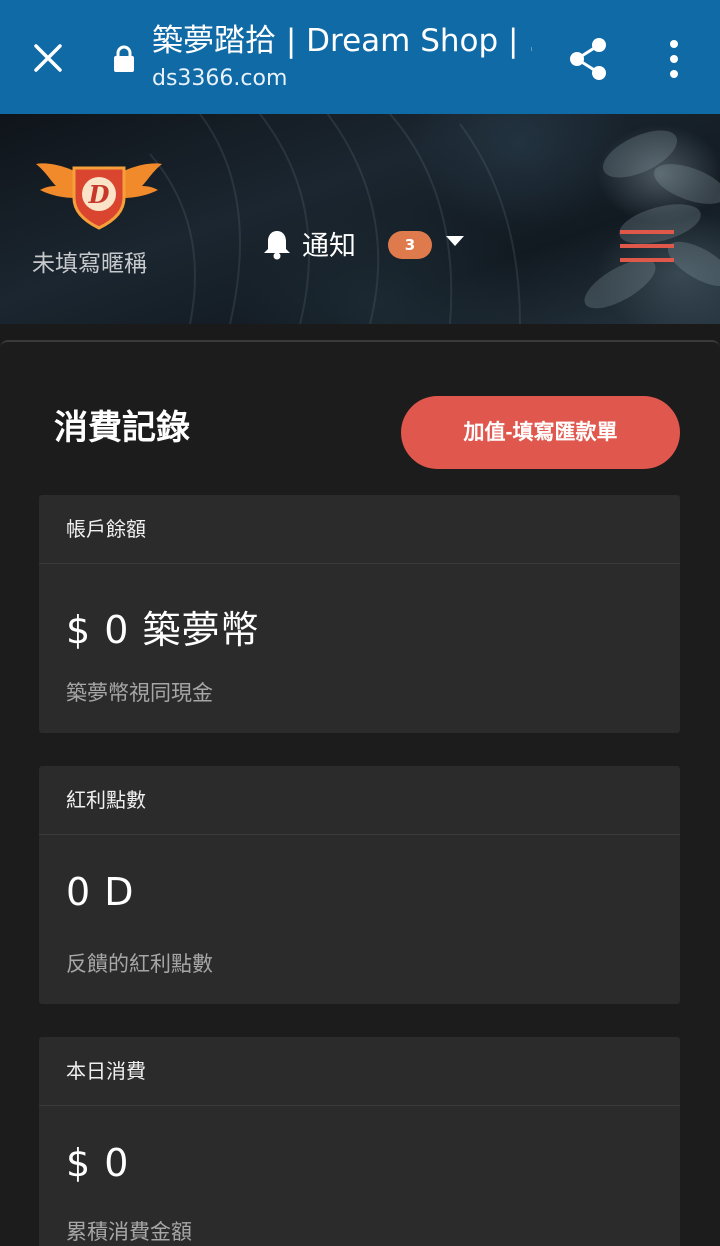 Image resolution: width=720 pixels, height=1246 pixels. What do you see at coordinates (89, 261) in the screenshot?
I see `user-nickname: 未填寫暱稱` at bounding box center [89, 261].